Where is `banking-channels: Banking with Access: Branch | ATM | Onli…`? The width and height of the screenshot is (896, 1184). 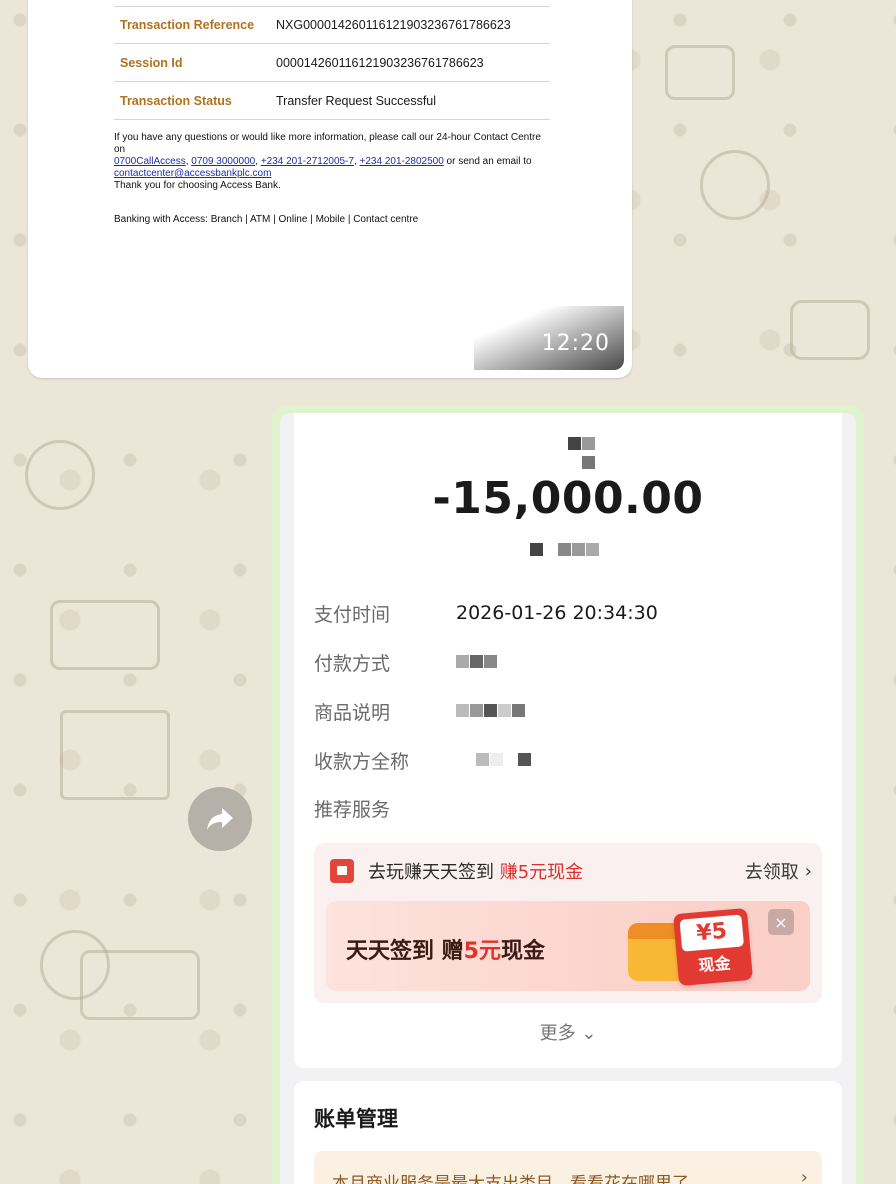 banking-channels: Banking with Access: Branch | ATM | Onli… is located at coordinates (266, 219).